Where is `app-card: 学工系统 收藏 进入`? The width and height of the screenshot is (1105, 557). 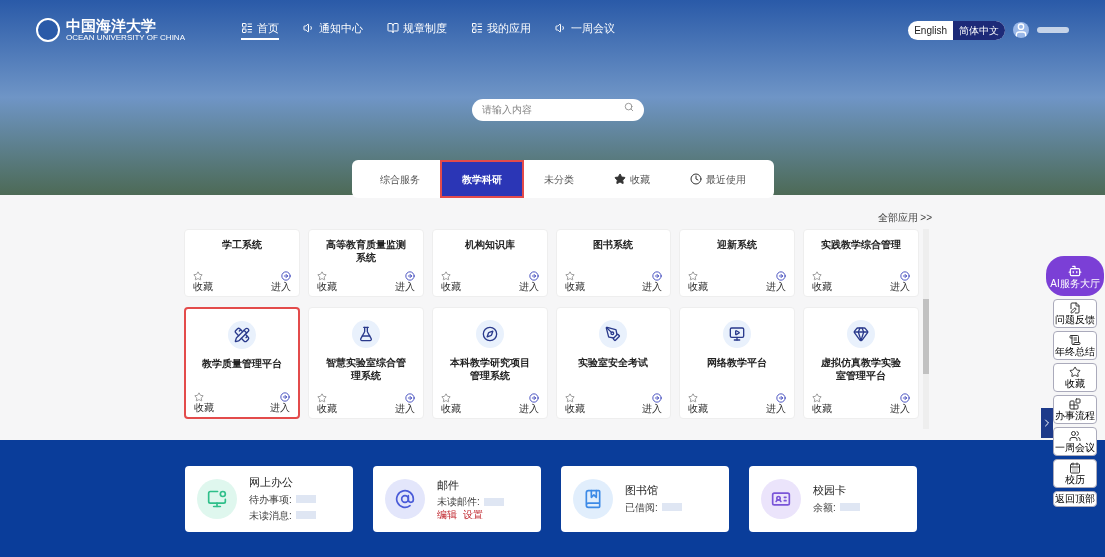 app-card: 学工系统 收藏 进入 is located at coordinates (242, 263).